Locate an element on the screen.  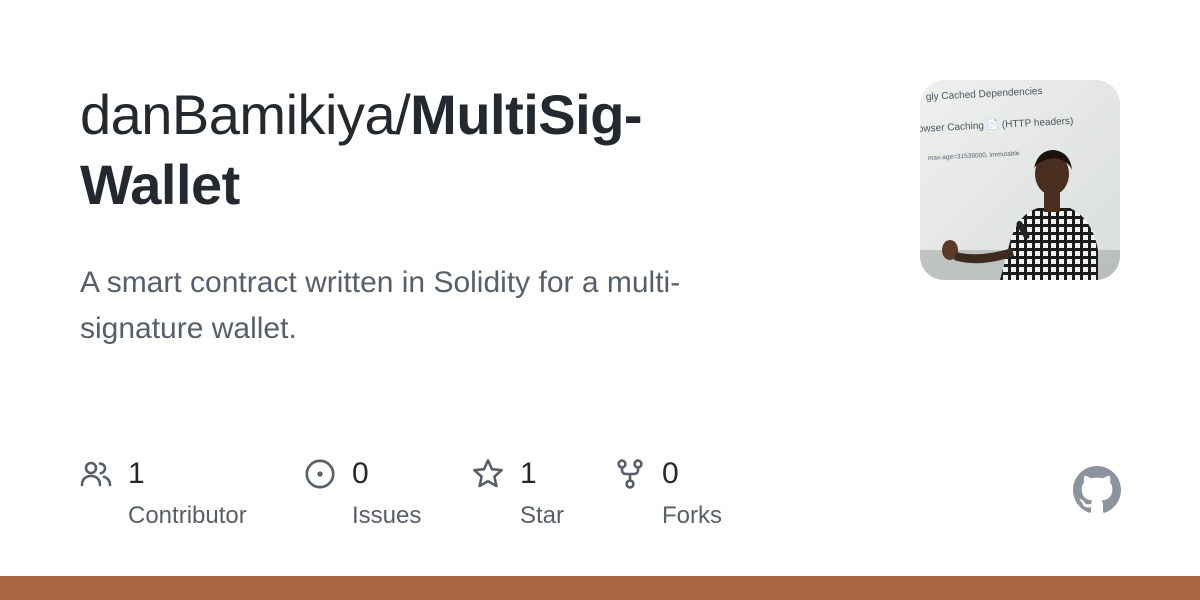
language-bar is located at coordinates (600, 588).